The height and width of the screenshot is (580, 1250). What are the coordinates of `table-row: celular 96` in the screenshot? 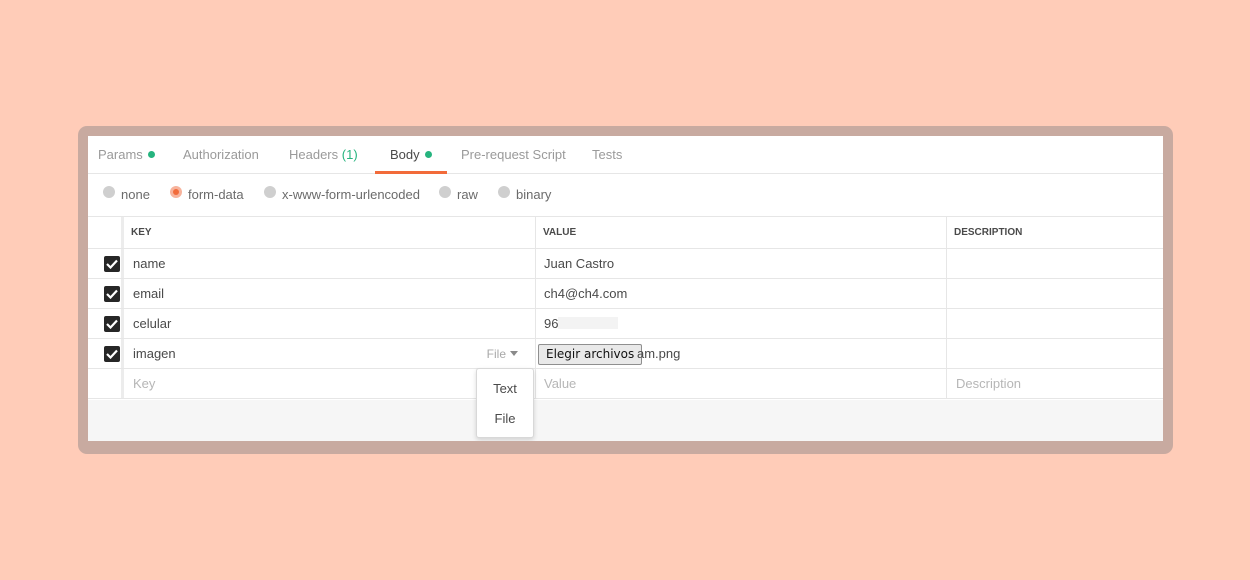 It's located at (625, 324).